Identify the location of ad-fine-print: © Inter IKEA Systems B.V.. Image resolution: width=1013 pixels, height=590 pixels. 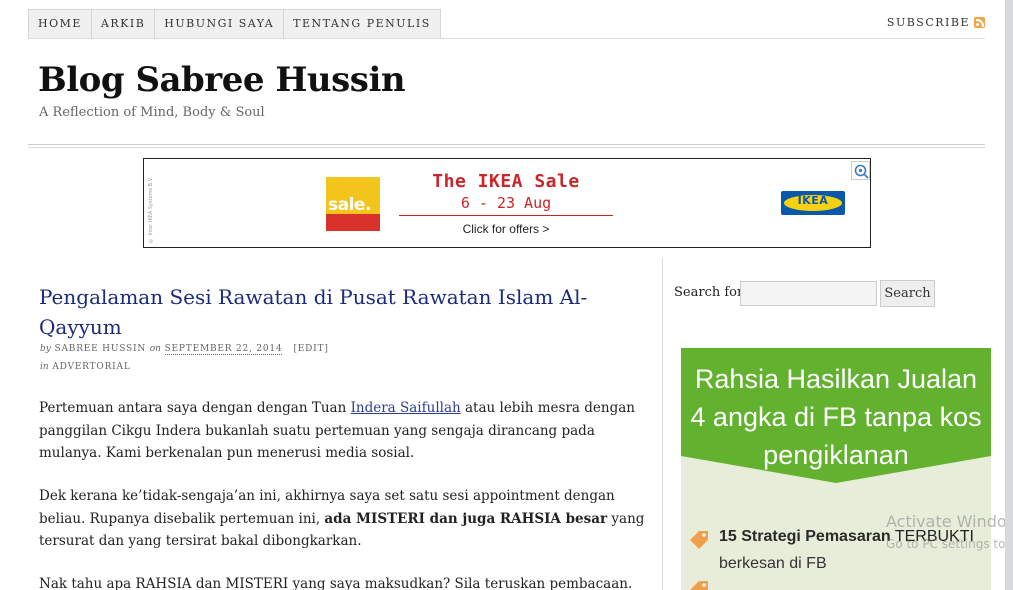
(151, 209).